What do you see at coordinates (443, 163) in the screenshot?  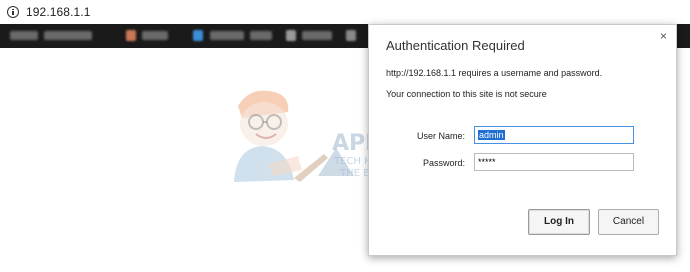 I see `password-label: Password:` at bounding box center [443, 163].